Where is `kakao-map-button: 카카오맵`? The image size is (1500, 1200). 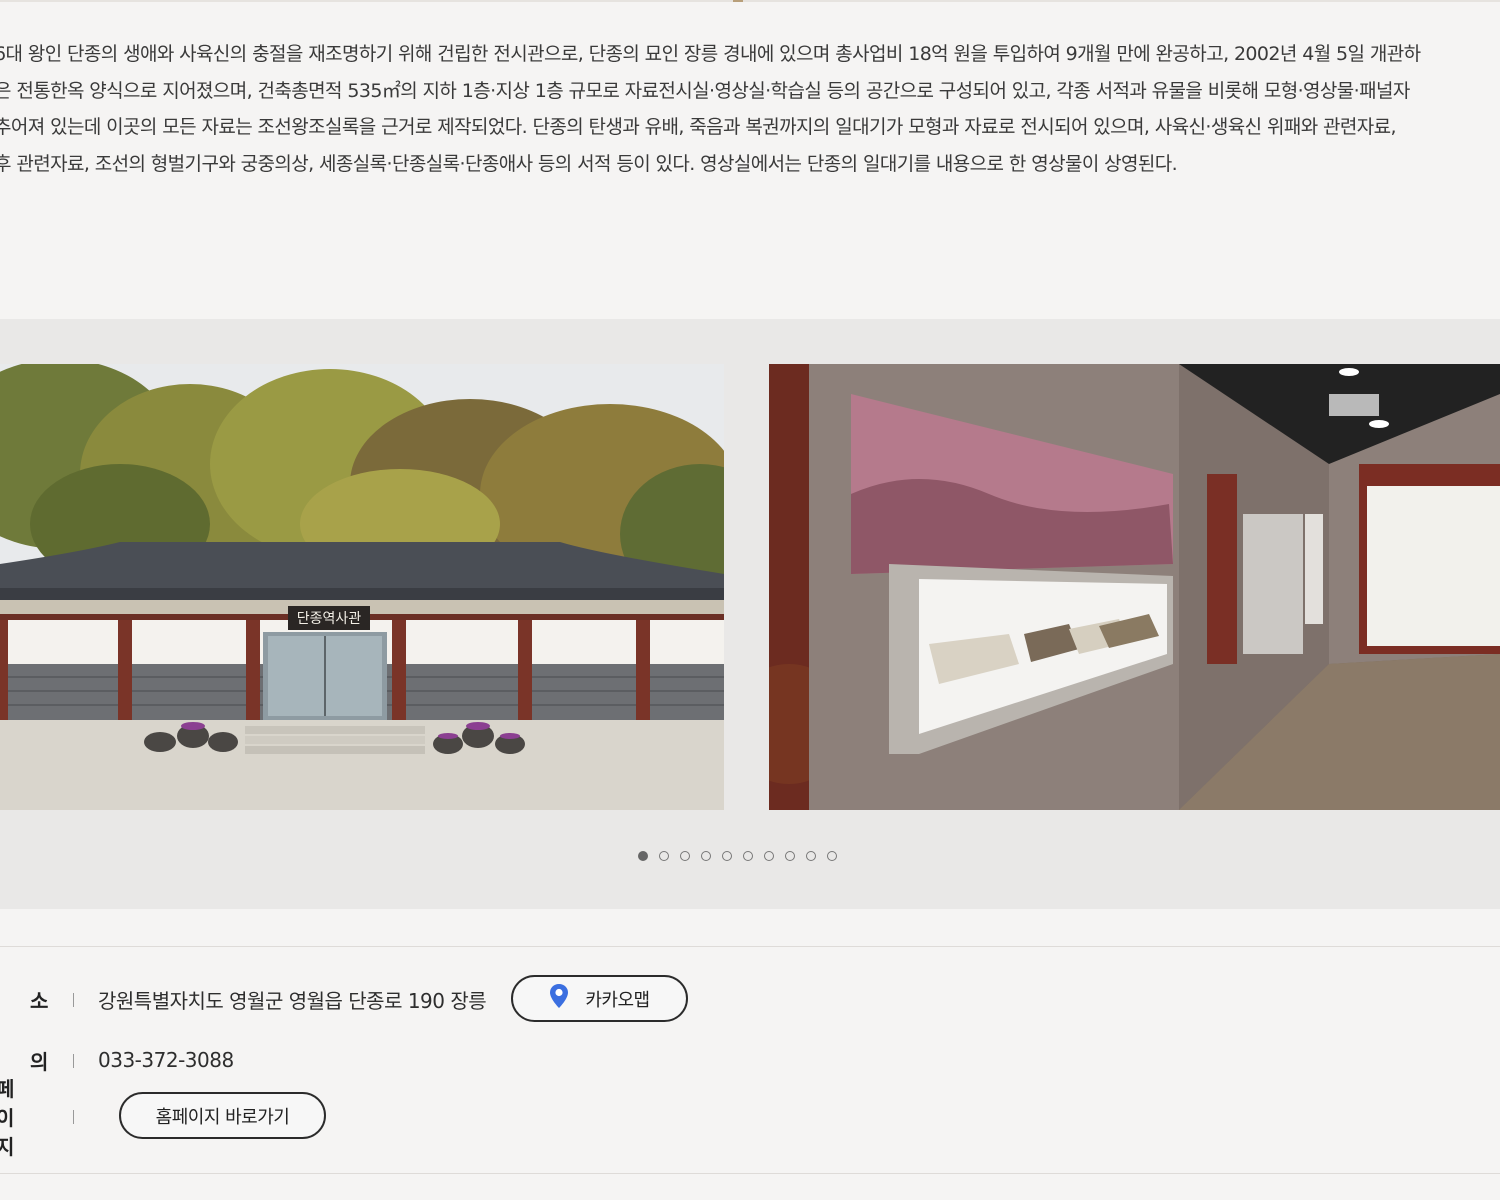
kakao-map-button: 카카오맵 is located at coordinates (599, 998).